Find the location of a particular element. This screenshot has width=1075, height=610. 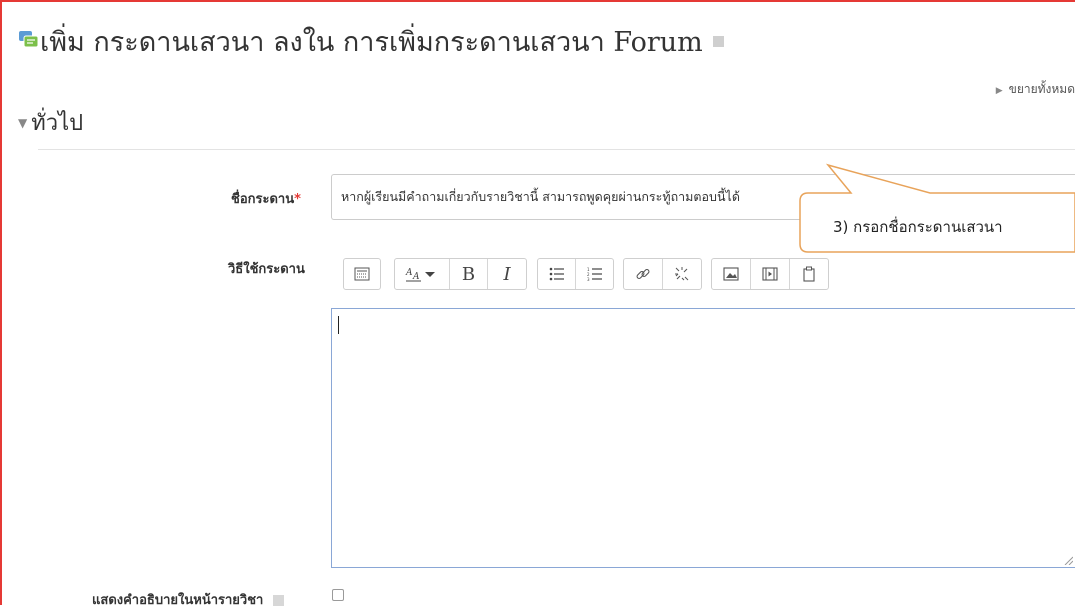

section-divider is located at coordinates (556, 149).